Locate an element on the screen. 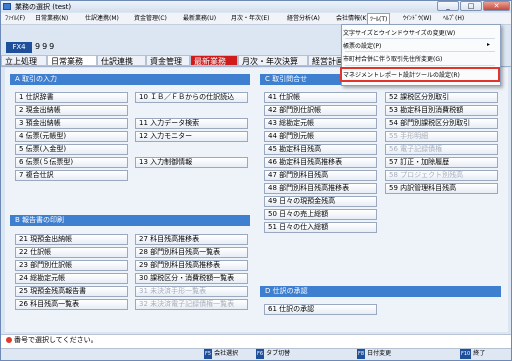 The image size is (512, 361). menu-item-41: 41 仕訳帳 is located at coordinates (320, 97).